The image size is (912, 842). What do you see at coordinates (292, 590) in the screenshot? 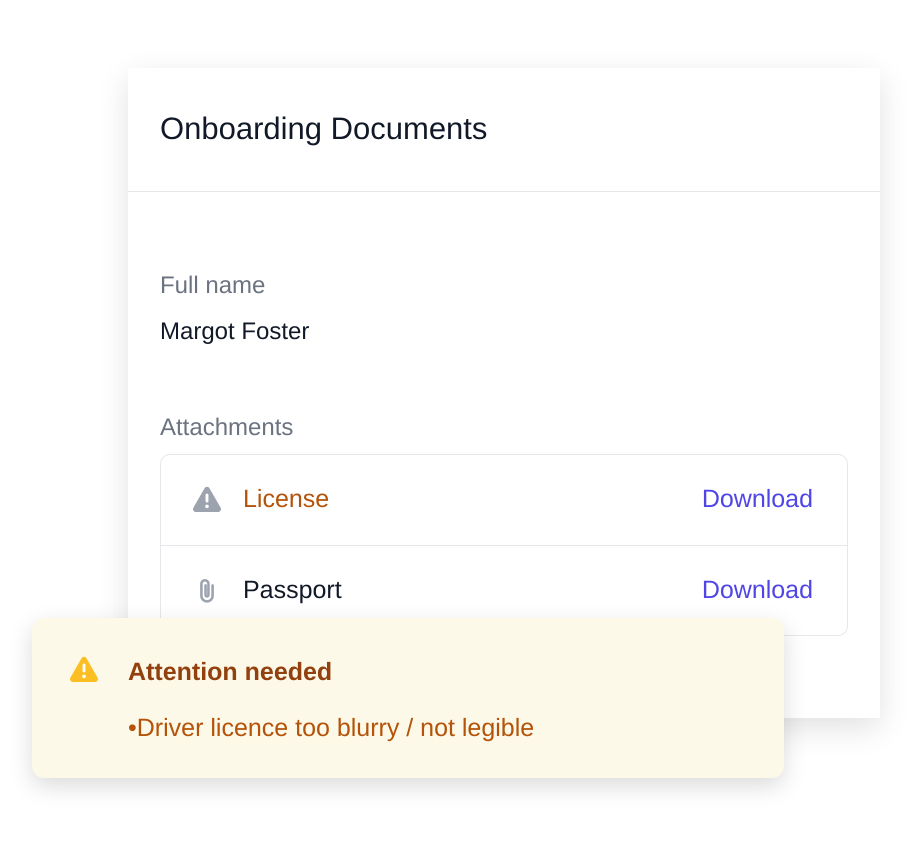
I see `attachment-name: Passport` at bounding box center [292, 590].